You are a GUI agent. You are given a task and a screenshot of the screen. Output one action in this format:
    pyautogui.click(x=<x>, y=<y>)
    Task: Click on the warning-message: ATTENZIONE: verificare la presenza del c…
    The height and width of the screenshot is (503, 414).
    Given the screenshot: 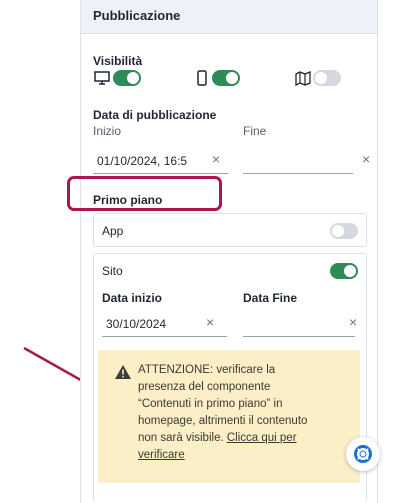 What is the action you would take?
    pyautogui.click(x=228, y=413)
    